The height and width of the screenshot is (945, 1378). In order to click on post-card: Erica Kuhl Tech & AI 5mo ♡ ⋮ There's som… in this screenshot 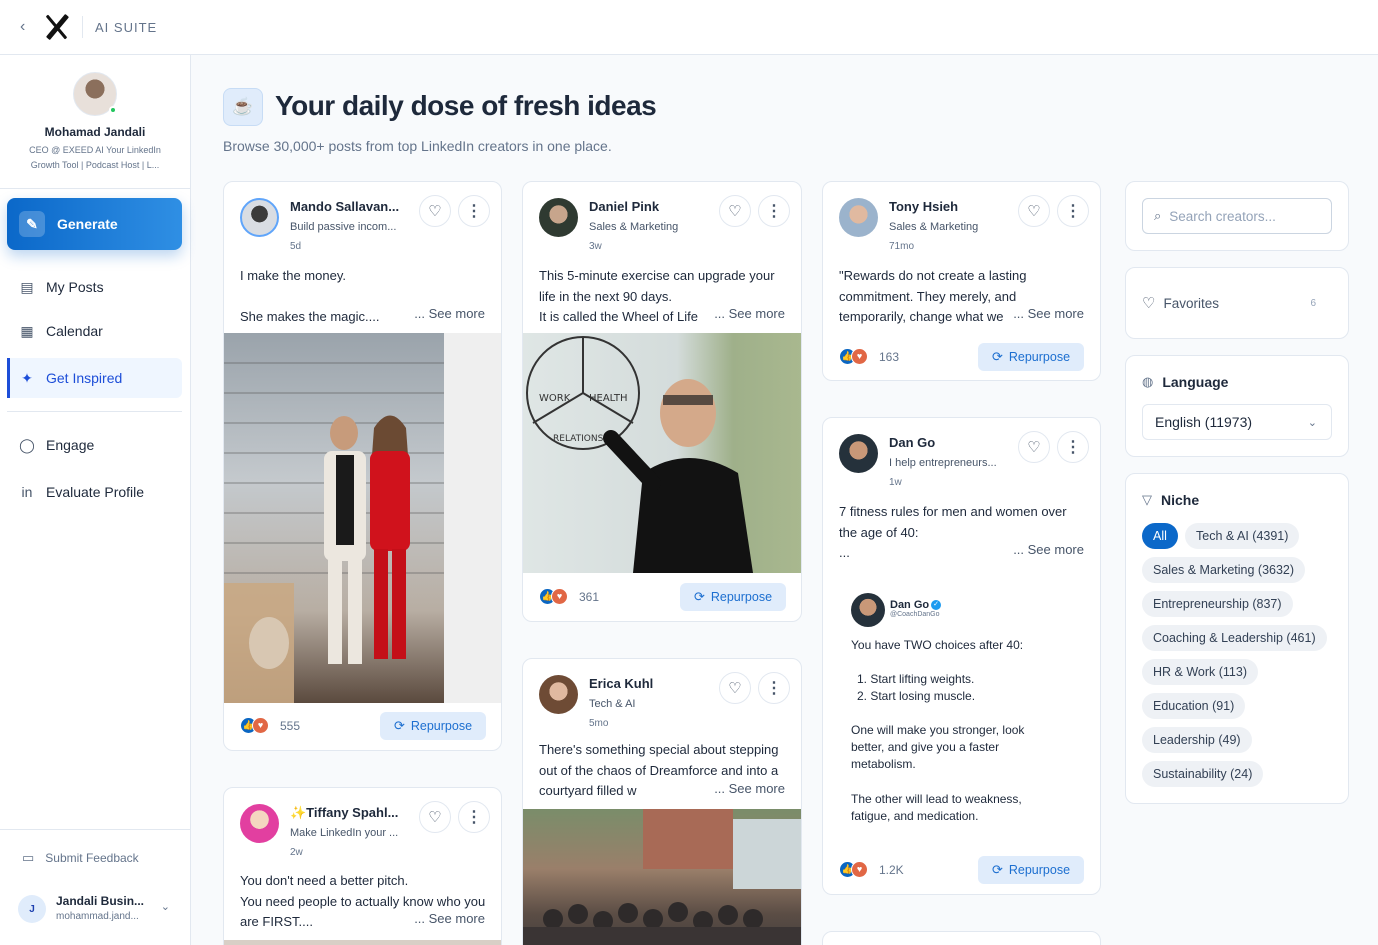, I will do `click(662, 801)`.